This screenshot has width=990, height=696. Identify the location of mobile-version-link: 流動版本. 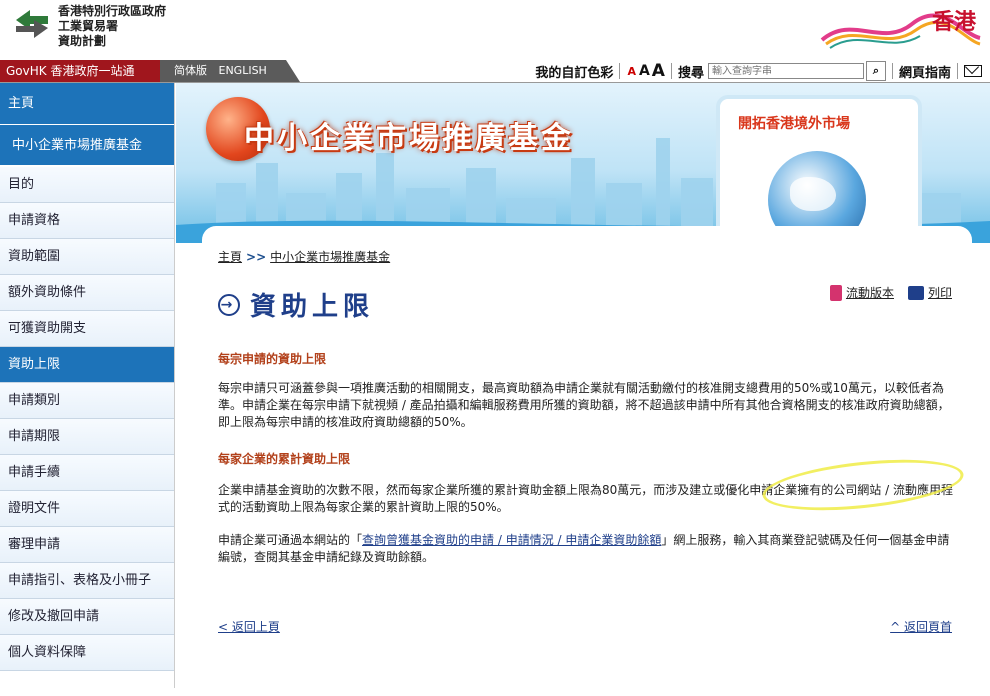
(870, 292).